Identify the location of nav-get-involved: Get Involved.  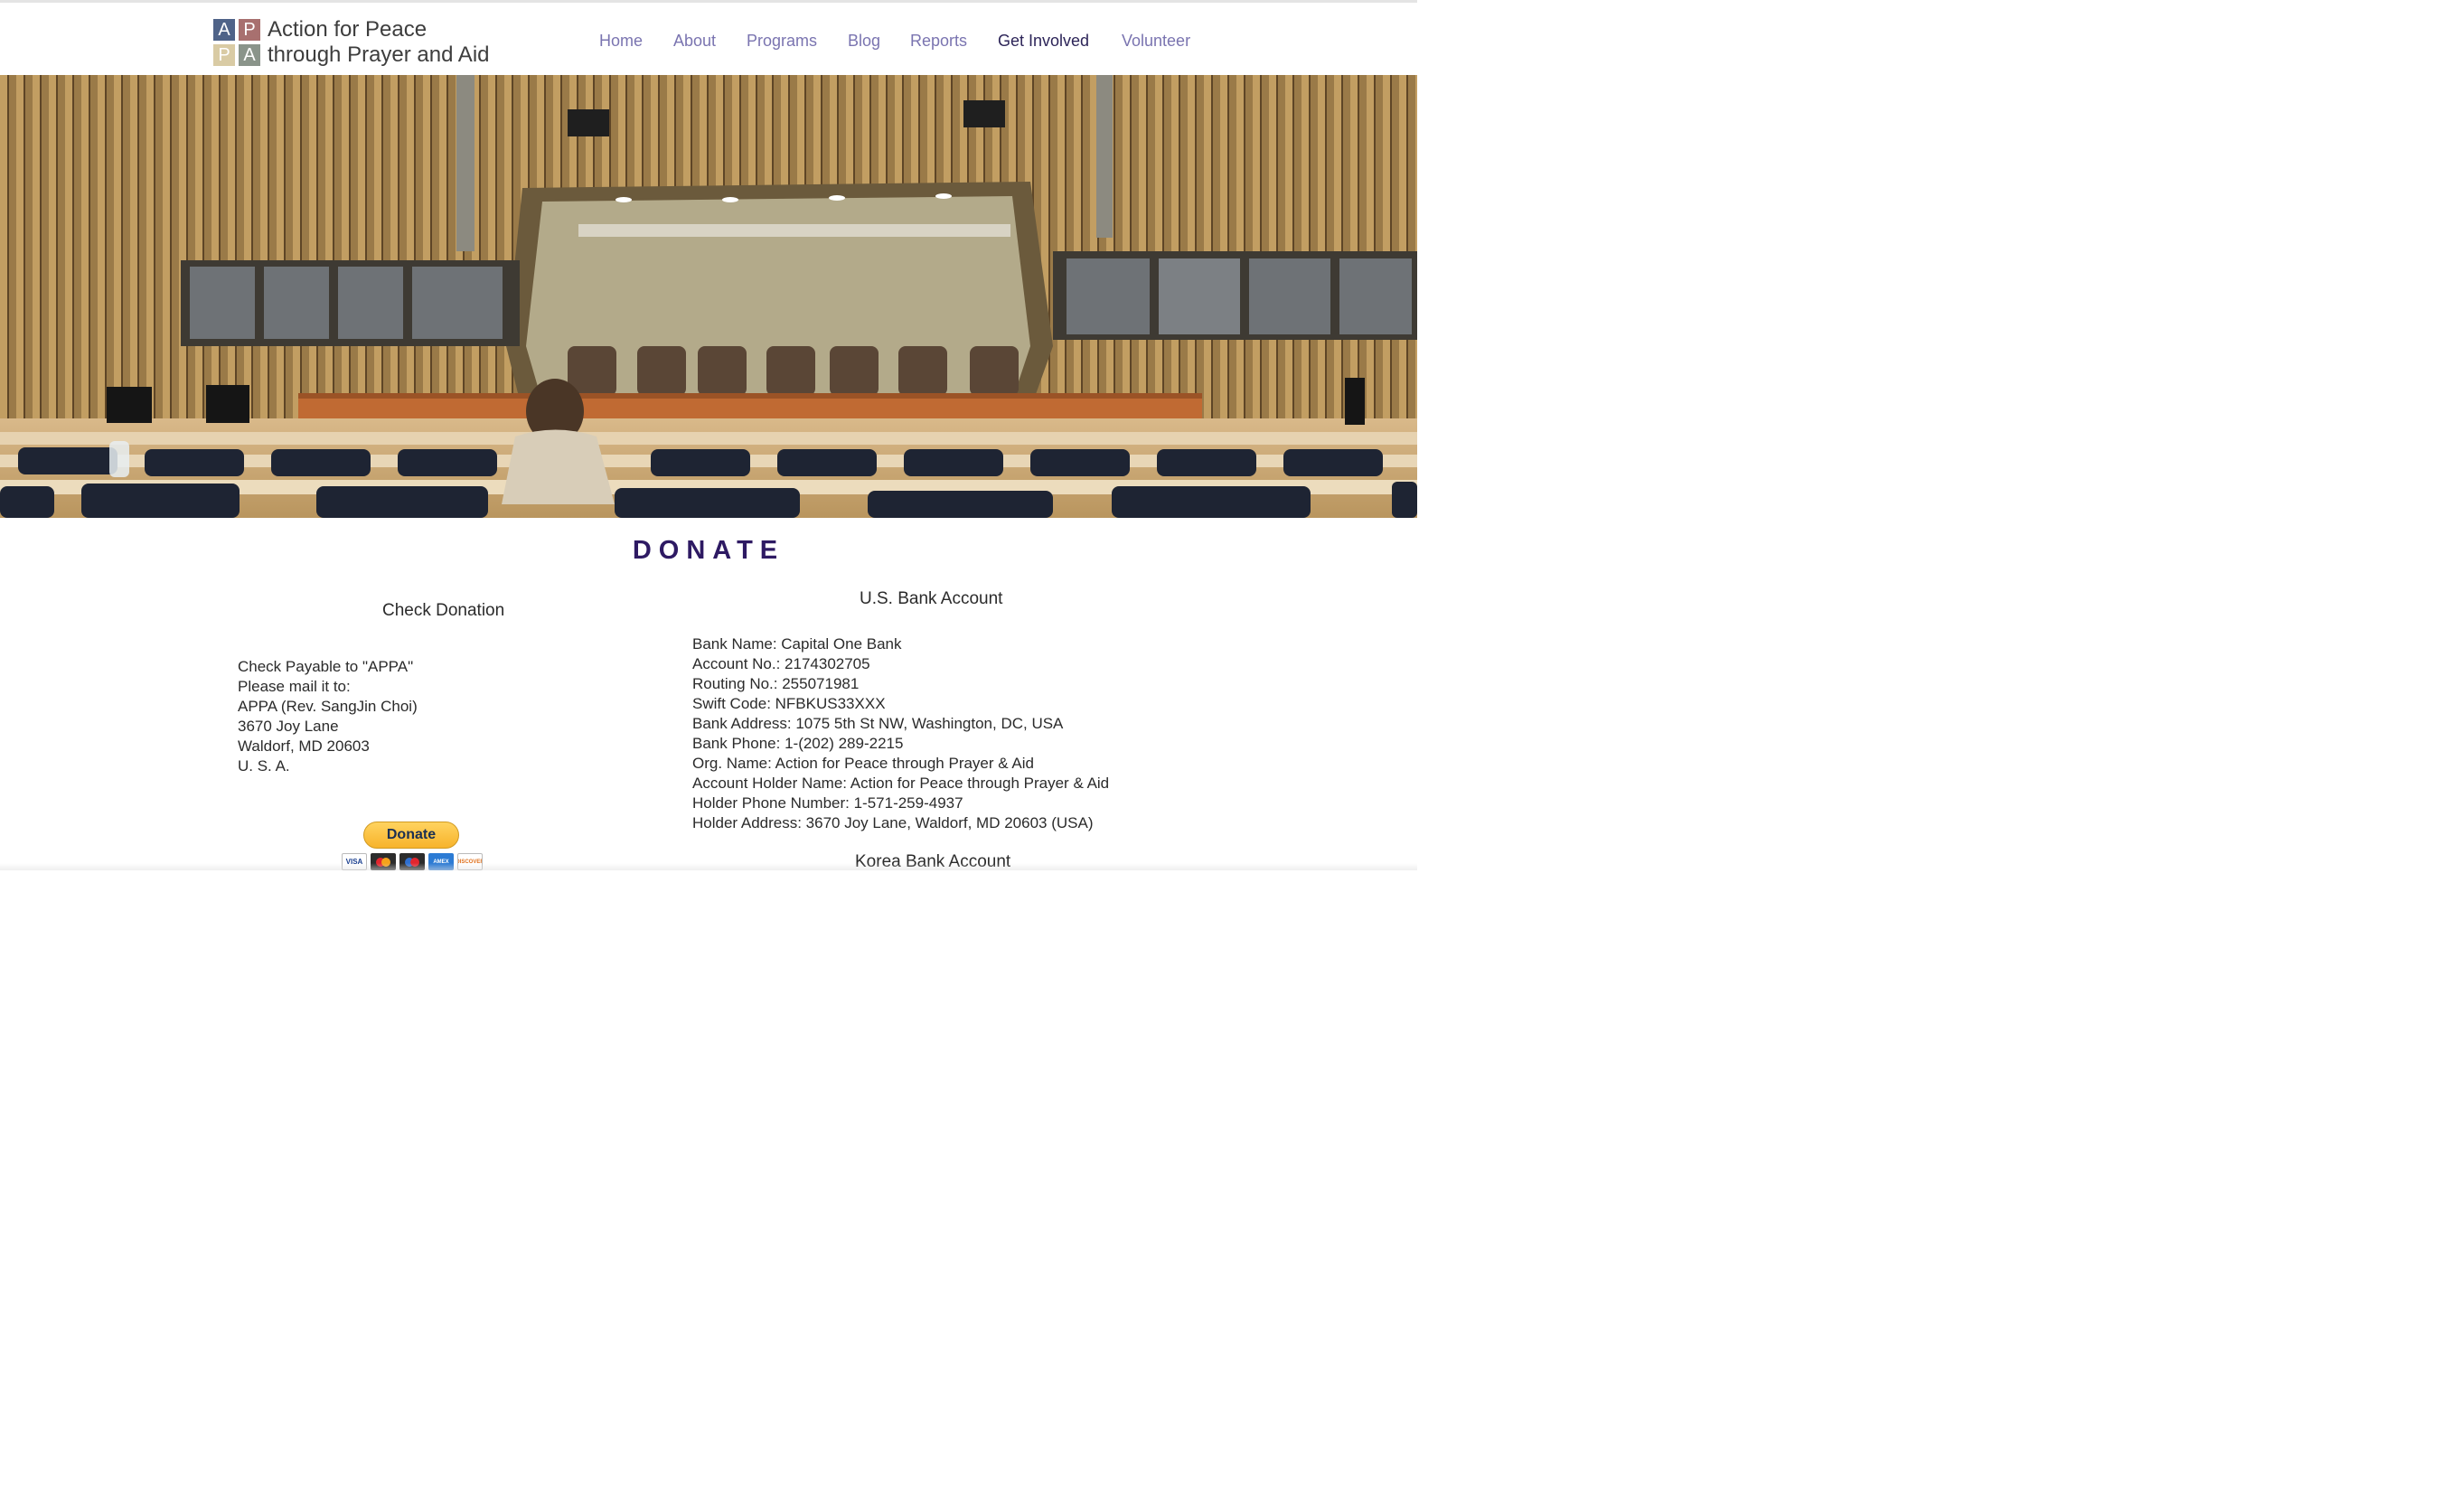
(1043, 41).